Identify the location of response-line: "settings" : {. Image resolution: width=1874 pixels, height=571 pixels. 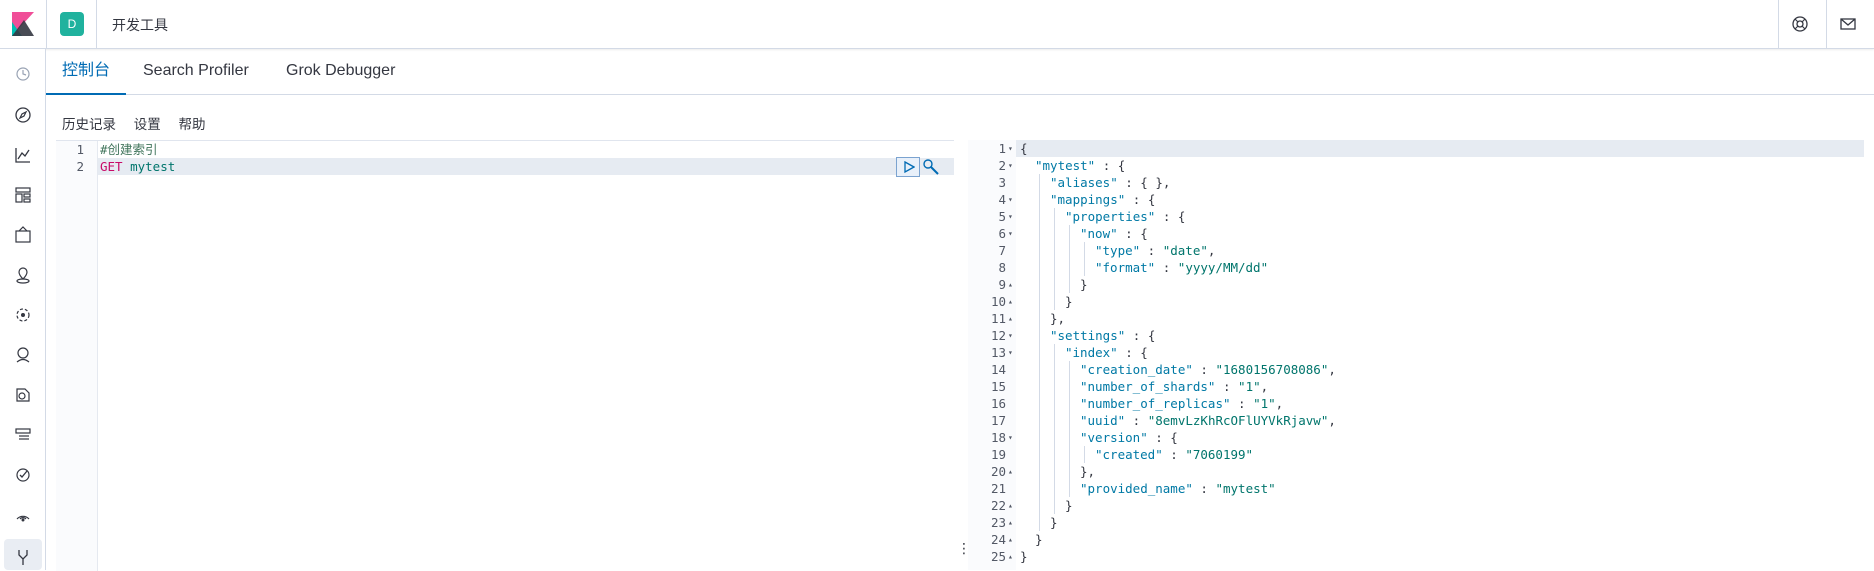
(1102, 335).